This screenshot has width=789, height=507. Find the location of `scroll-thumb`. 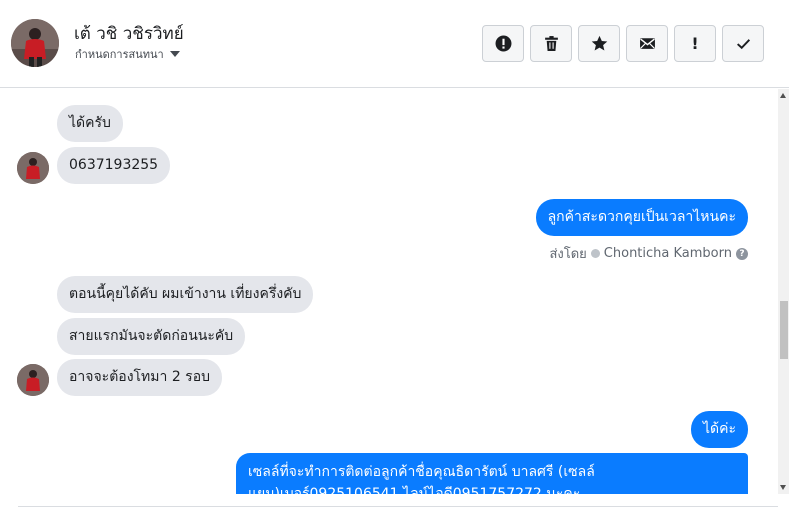

scroll-thumb is located at coordinates (784, 330).